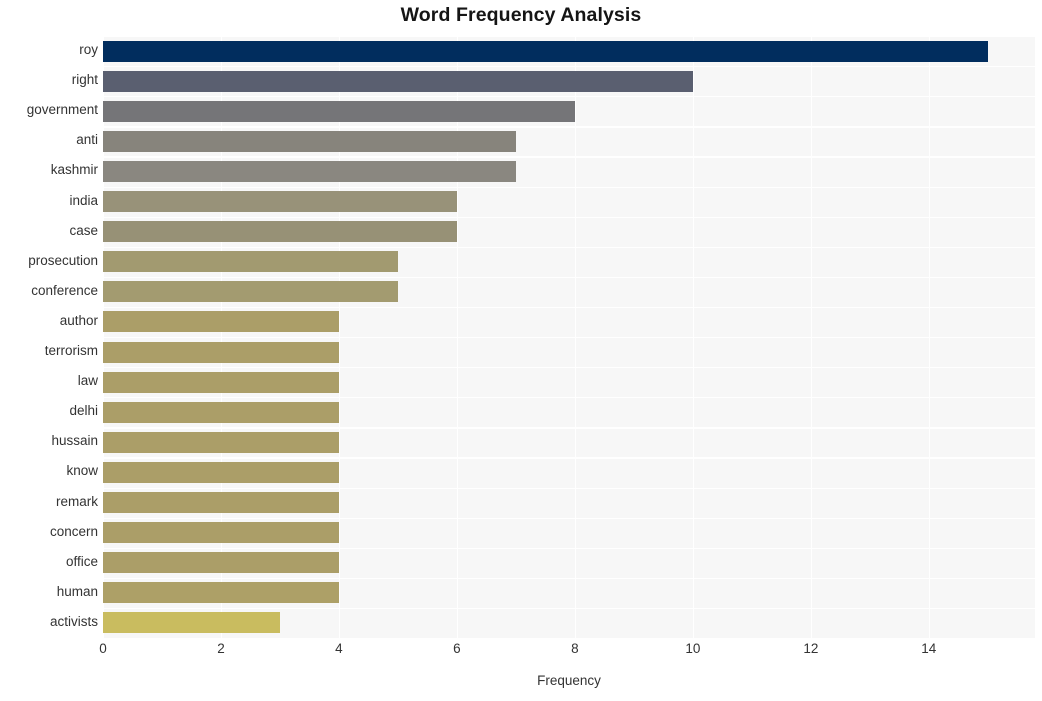 The image size is (1042, 701). I want to click on y-tick-label-concern: concern, so click(73, 531).